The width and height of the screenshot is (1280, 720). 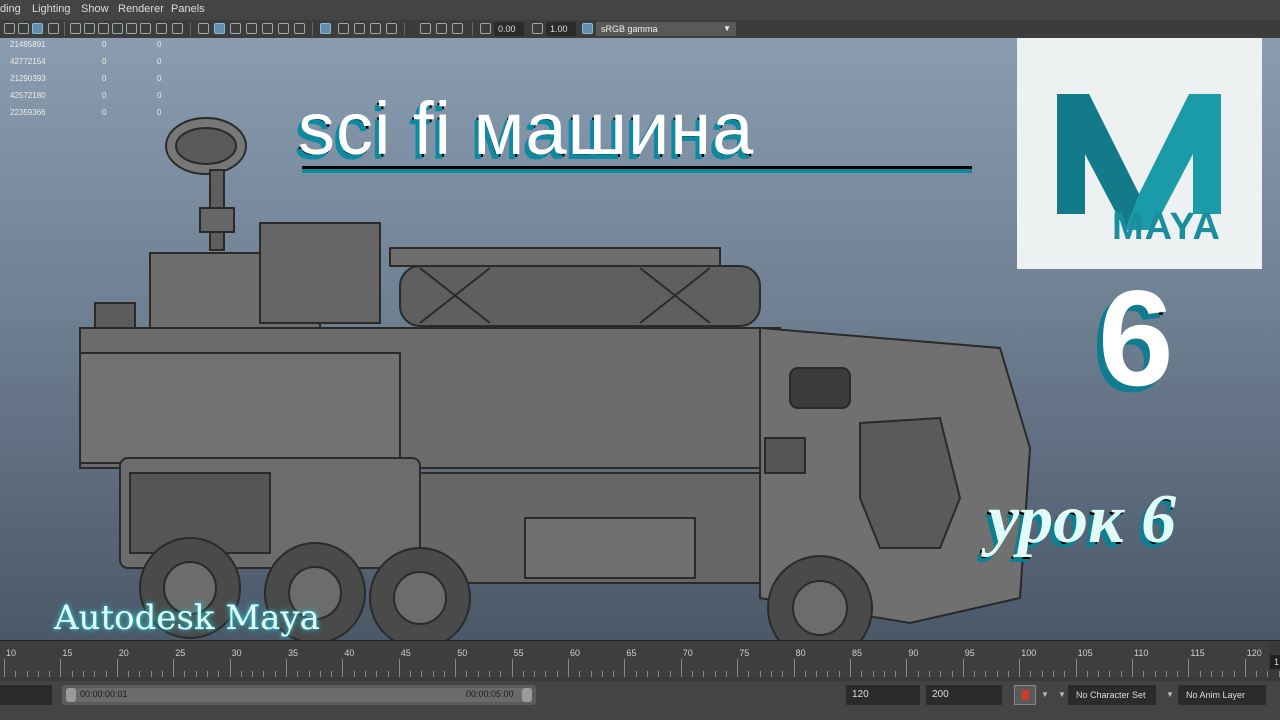 I want to click on hud-row: 21485891 0 0, so click(x=95, y=48).